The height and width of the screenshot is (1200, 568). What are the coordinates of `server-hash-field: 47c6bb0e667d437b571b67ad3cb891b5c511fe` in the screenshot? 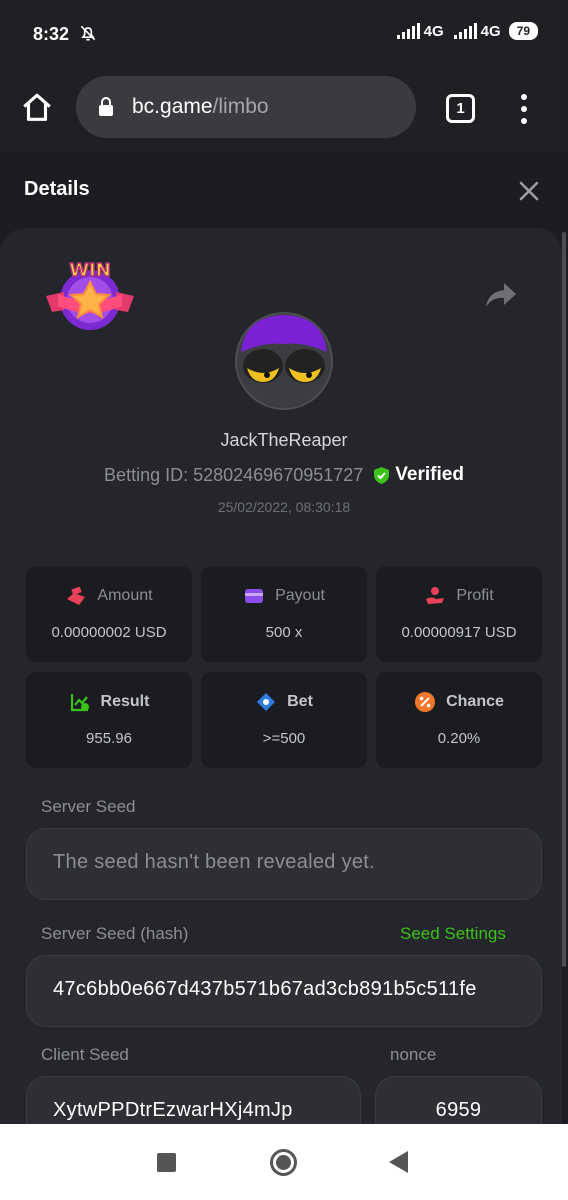 It's located at (284, 991).